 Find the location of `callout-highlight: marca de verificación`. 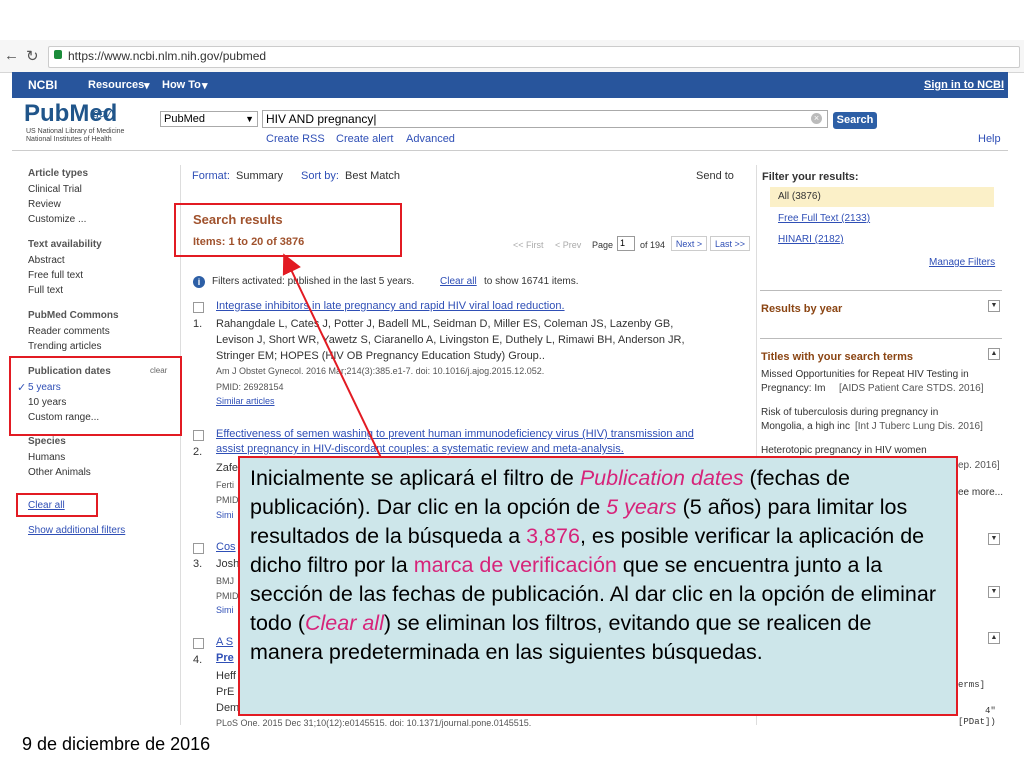

callout-highlight: marca de verificación is located at coordinates (515, 565).